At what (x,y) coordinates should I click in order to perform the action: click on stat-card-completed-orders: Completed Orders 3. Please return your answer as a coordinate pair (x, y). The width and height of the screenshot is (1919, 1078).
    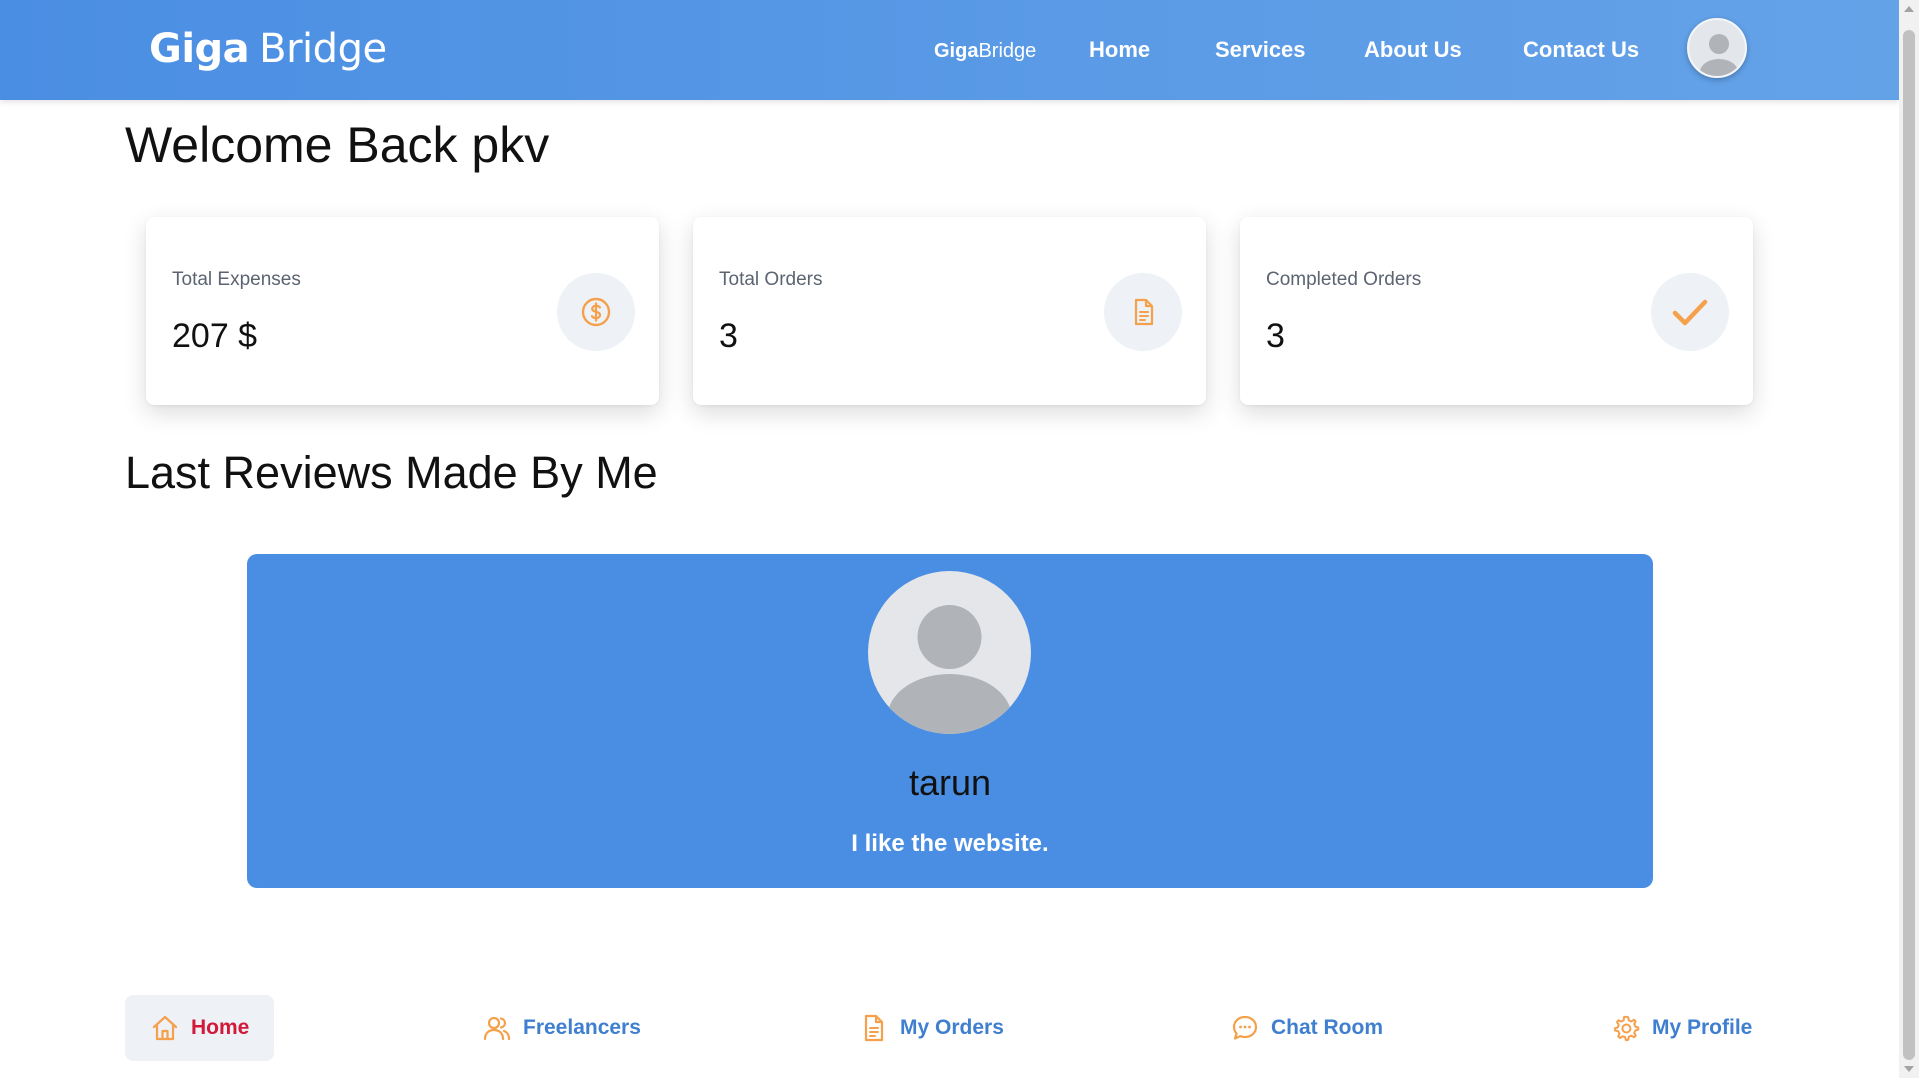
    Looking at the image, I should click on (1496, 311).